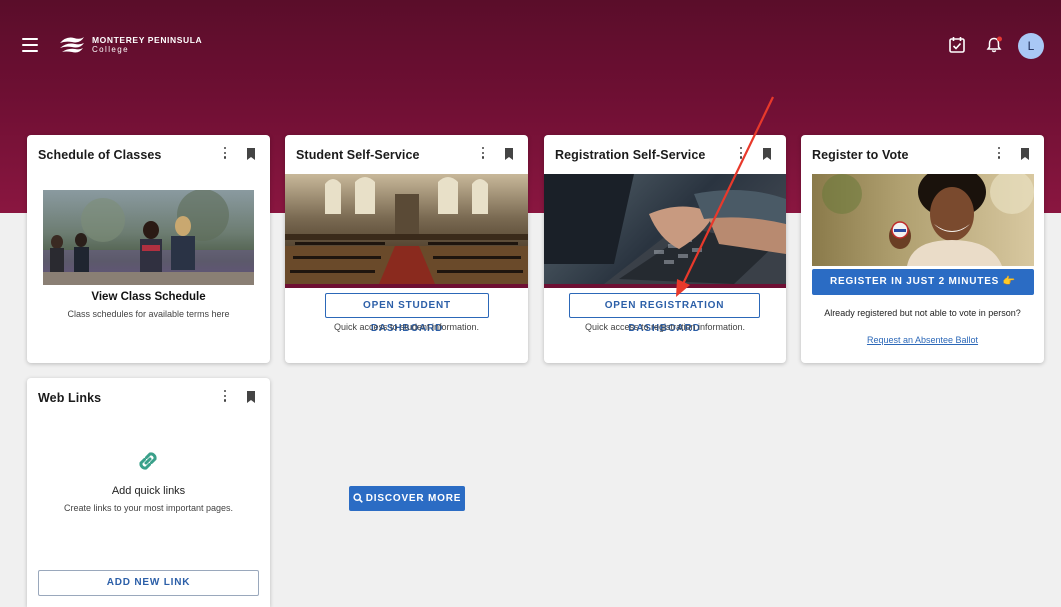 The width and height of the screenshot is (1061, 607). What do you see at coordinates (922, 340) in the screenshot?
I see `absentee-ballot-link: Request an Absentee Ballot` at bounding box center [922, 340].